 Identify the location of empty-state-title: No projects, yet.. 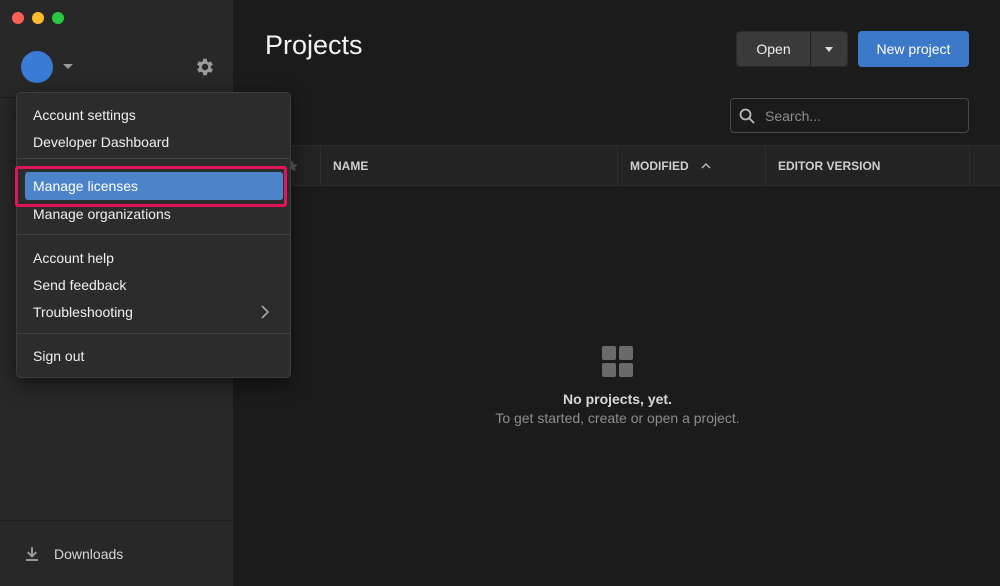
(617, 399).